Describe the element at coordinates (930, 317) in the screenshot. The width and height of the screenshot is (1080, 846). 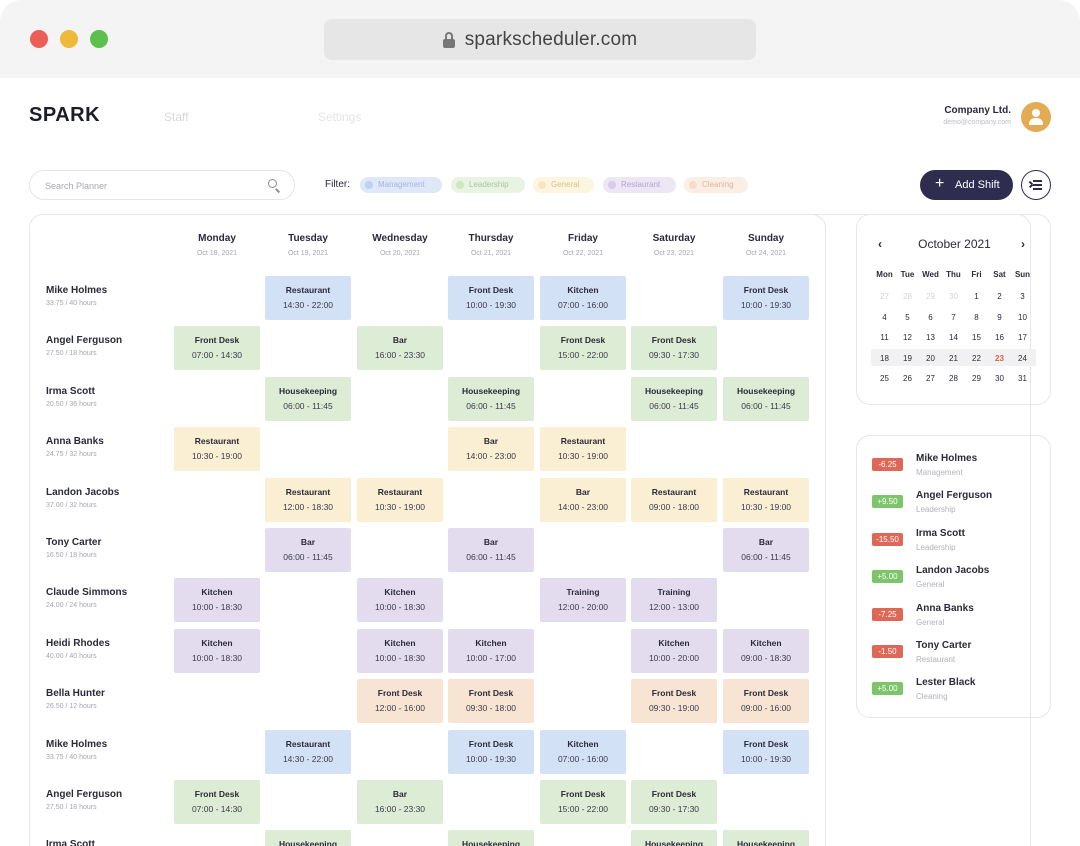
I see `calendar-day: 6` at that location.